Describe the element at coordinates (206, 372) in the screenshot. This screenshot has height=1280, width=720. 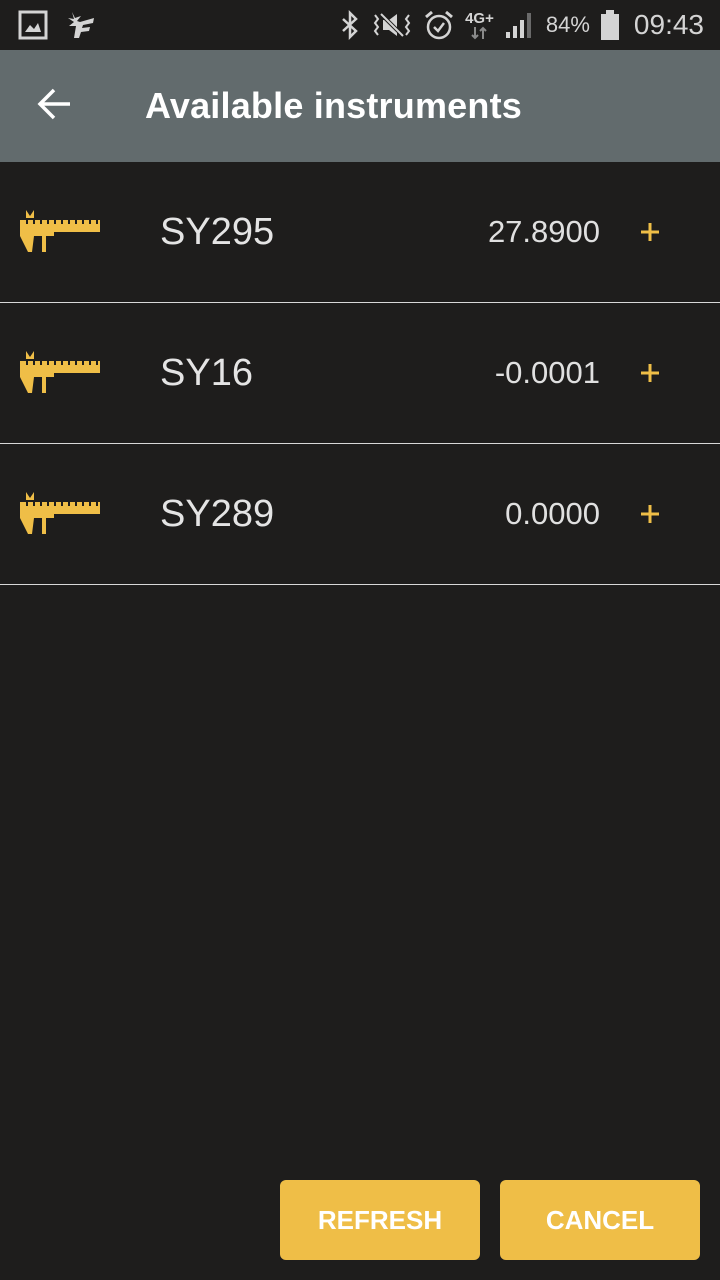
I see `instrument-name: SY16` at that location.